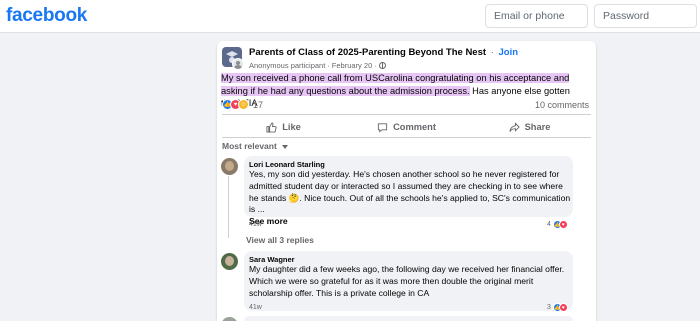 This screenshot has height=321, width=700. I want to click on comment-button: Comment, so click(406, 127).